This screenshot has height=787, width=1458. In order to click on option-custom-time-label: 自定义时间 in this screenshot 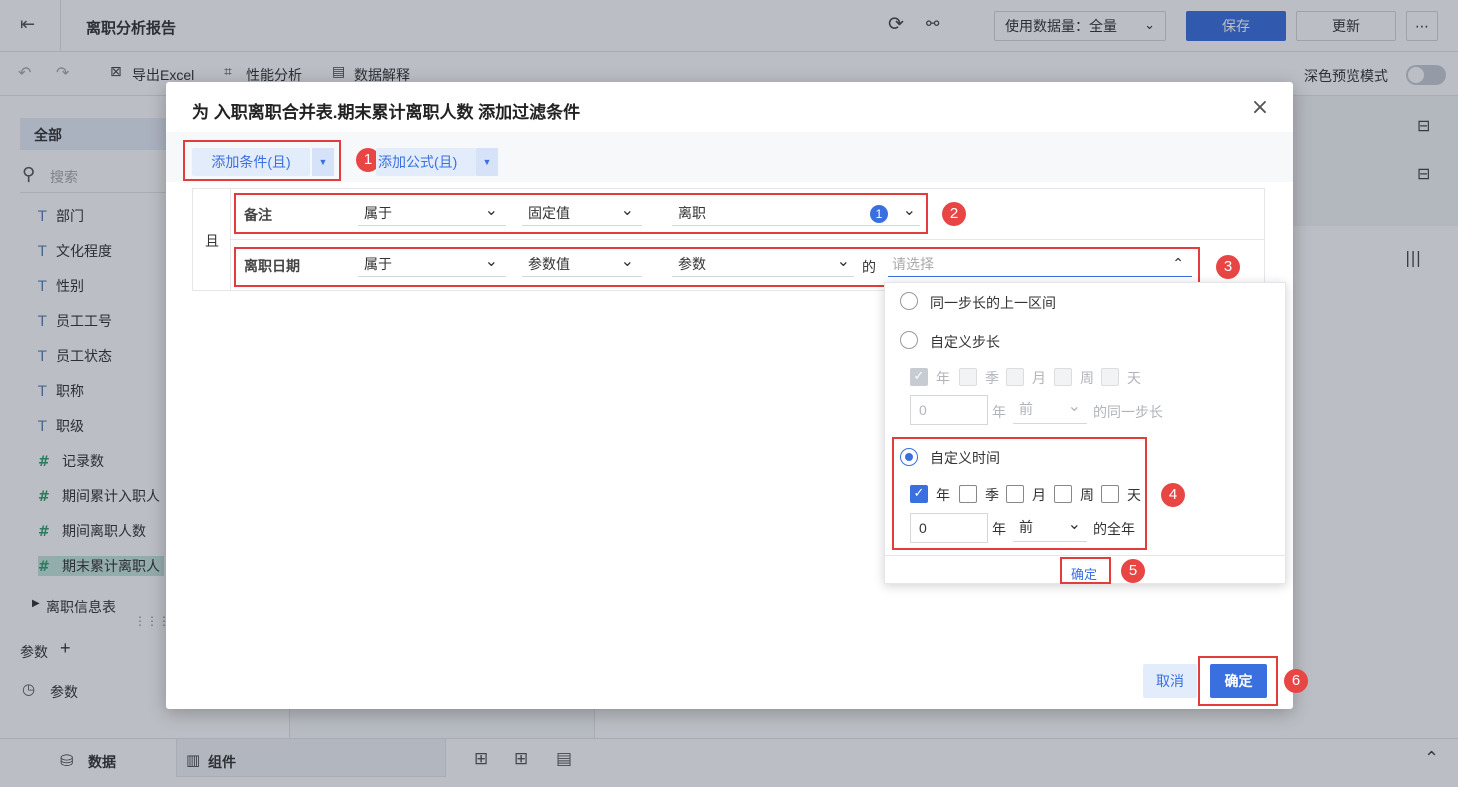, I will do `click(965, 458)`.